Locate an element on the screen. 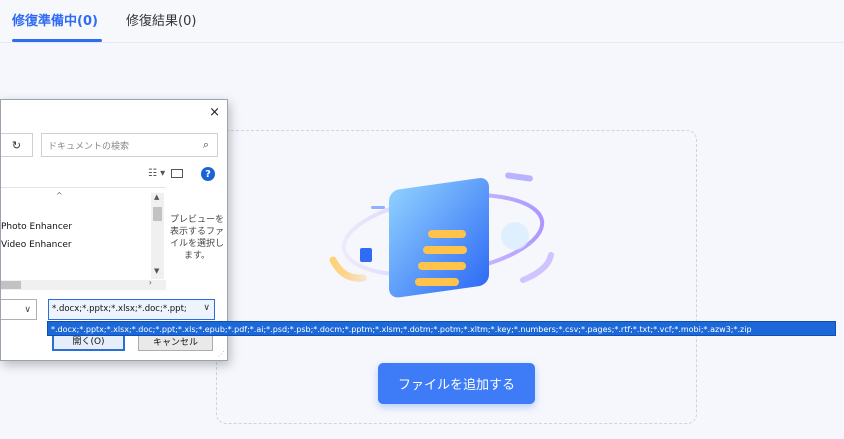 Image resolution: width=844 pixels, height=439 pixels. add-file-button: ファイルを追加する is located at coordinates (456, 383).